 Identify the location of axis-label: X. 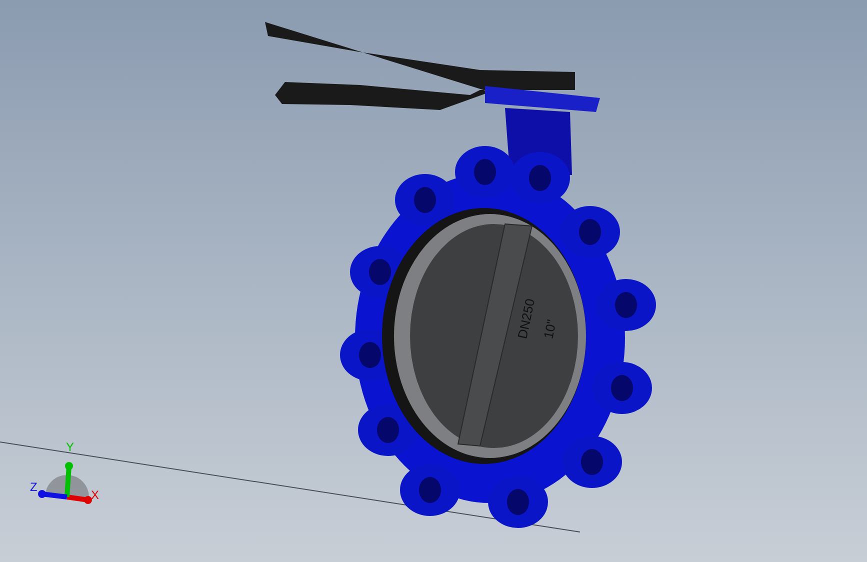
(95, 495).